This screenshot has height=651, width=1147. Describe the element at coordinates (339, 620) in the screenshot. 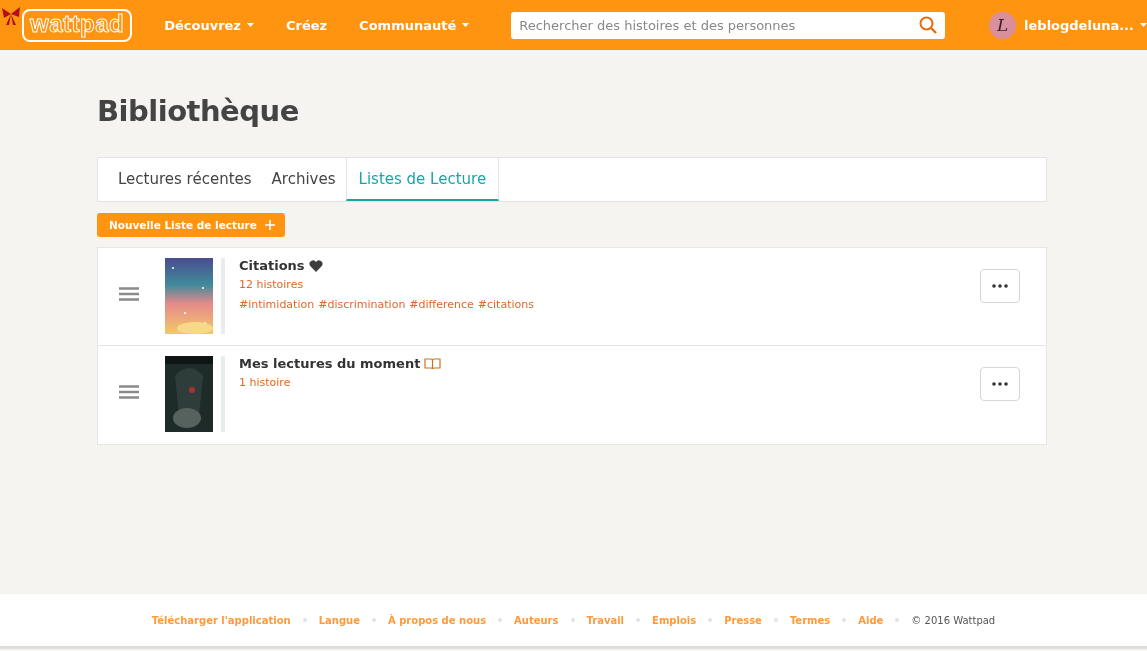

I see `footer-link: Langue` at that location.